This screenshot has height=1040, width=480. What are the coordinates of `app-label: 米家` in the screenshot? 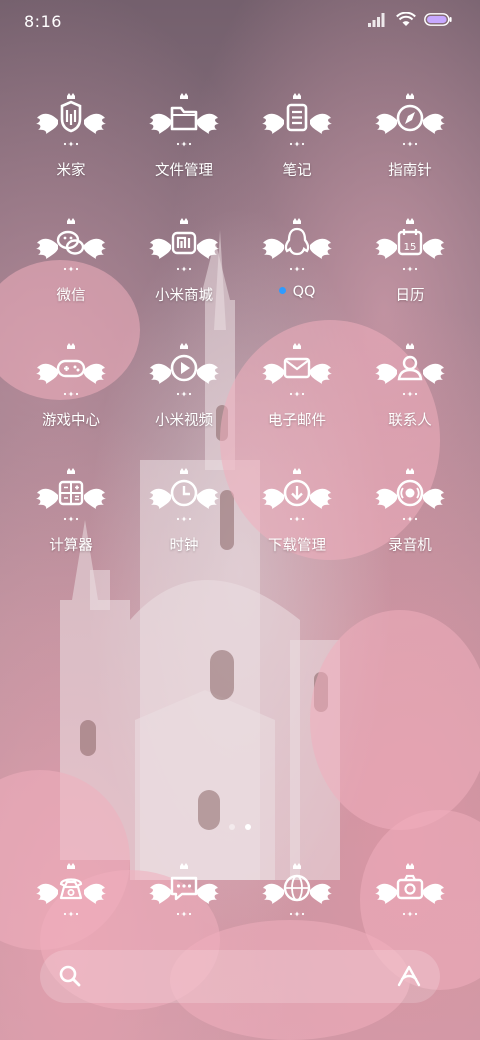 It's located at (71, 171).